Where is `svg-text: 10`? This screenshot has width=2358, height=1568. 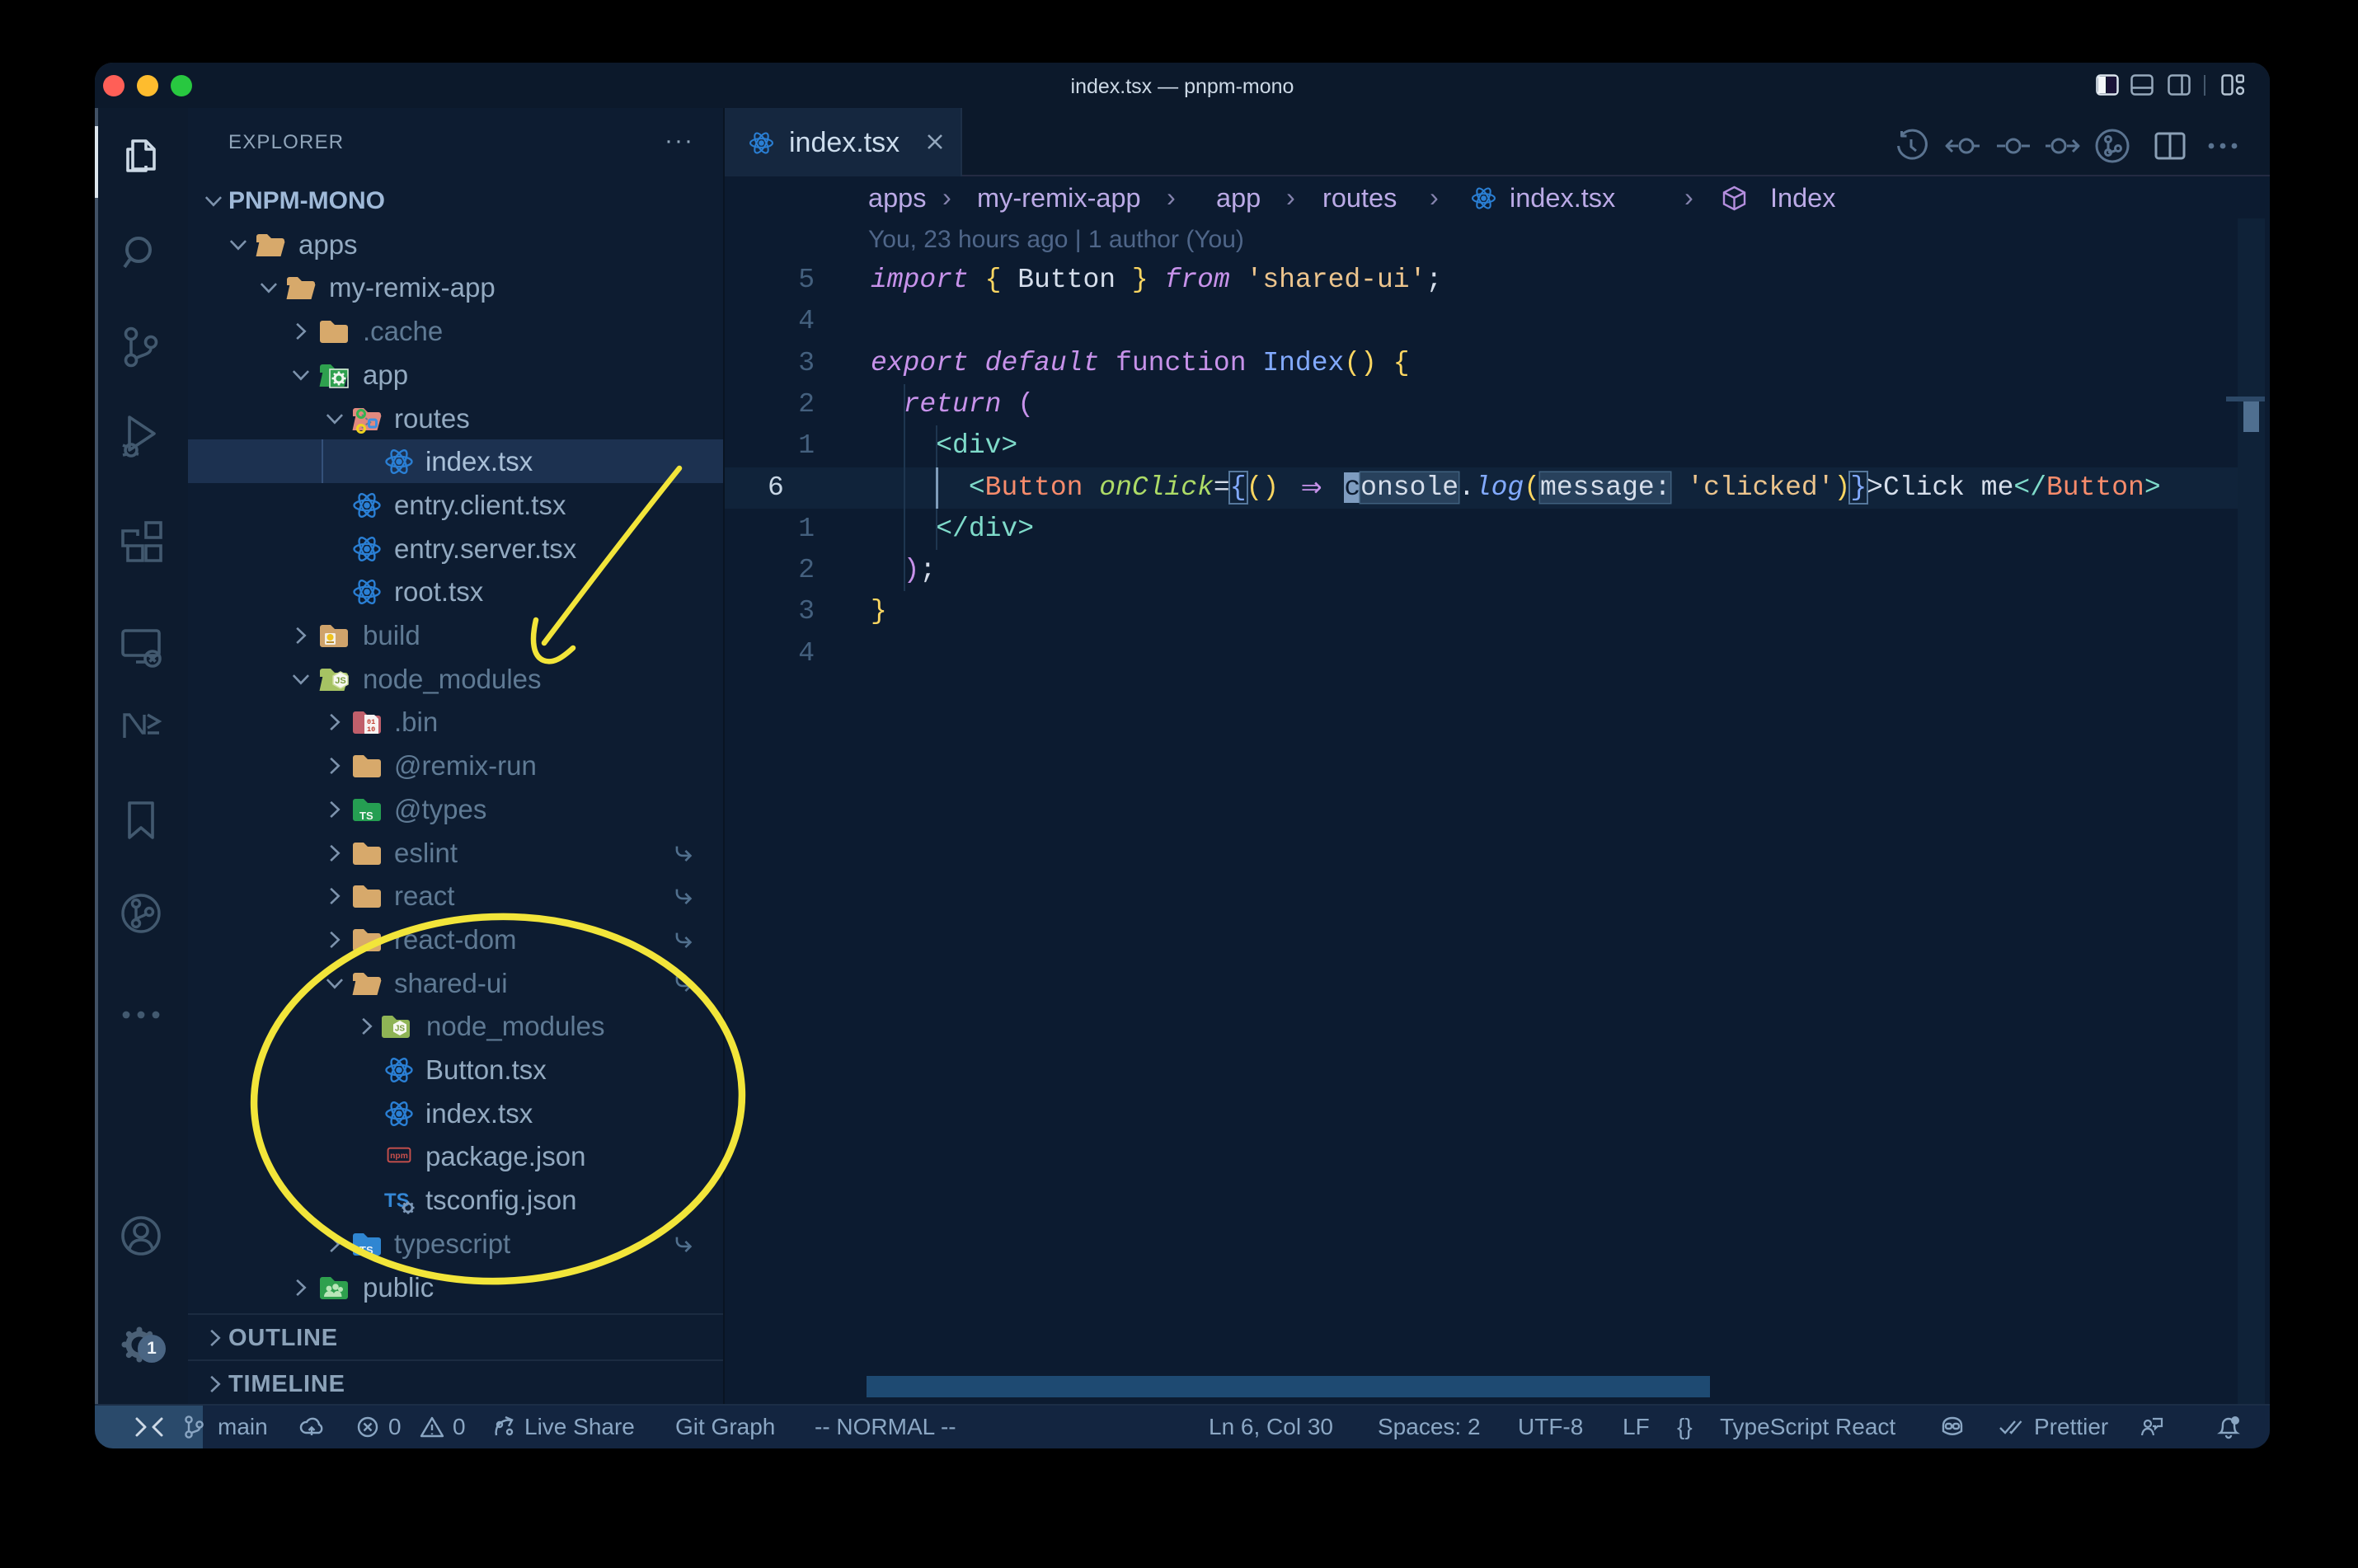 svg-text: 10 is located at coordinates (371, 729).